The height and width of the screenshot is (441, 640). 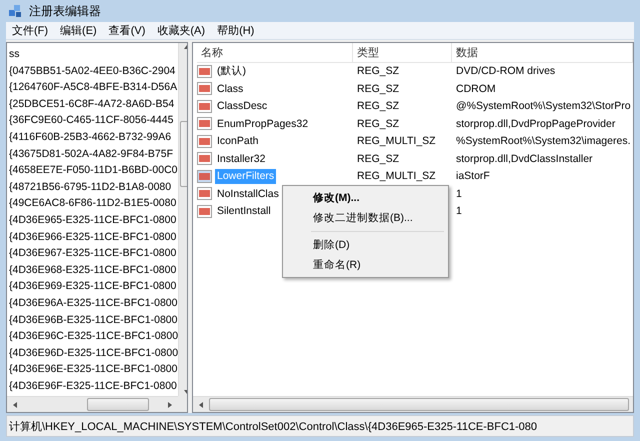 I want to click on tree-item: {4D36E96F-E325-11CE-BFC1-0800, so click(x=93, y=386).